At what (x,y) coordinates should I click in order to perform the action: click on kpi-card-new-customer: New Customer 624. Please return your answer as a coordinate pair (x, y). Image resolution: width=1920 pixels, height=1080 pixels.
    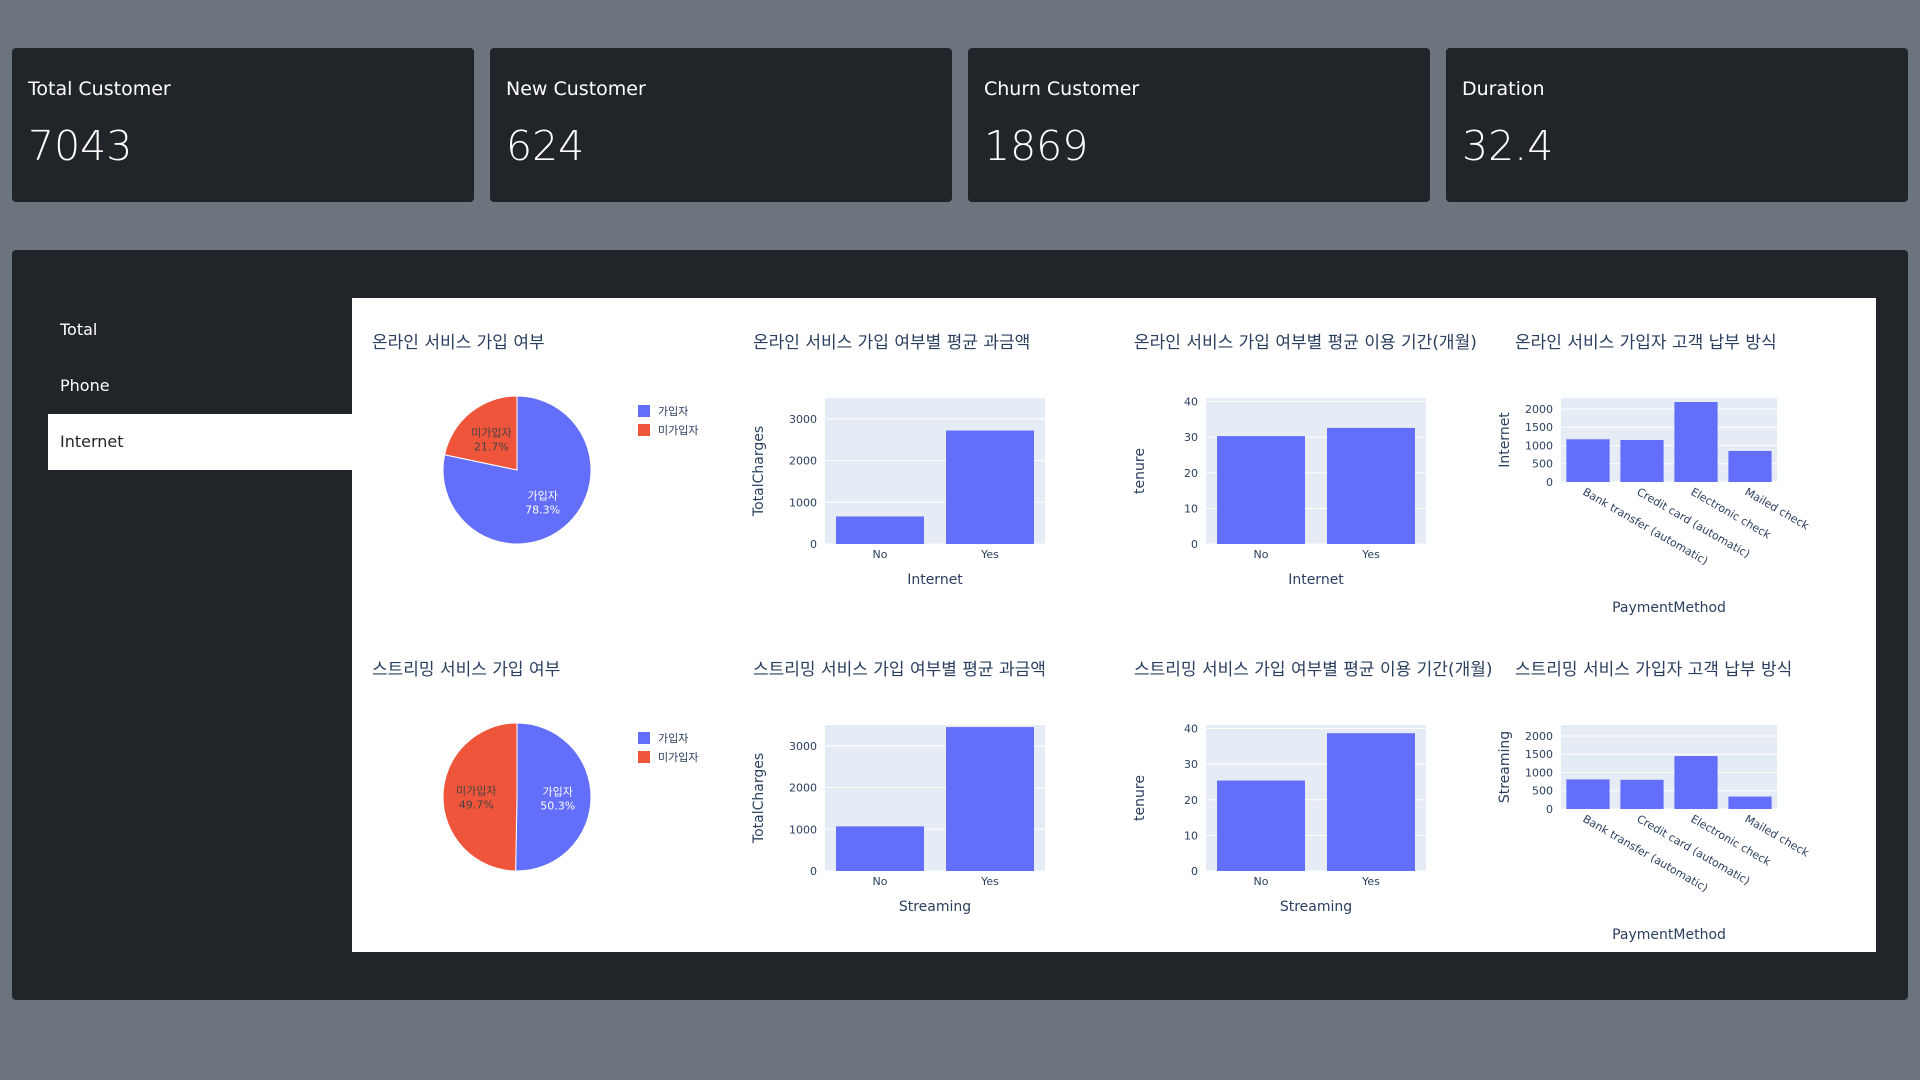
    Looking at the image, I should click on (721, 125).